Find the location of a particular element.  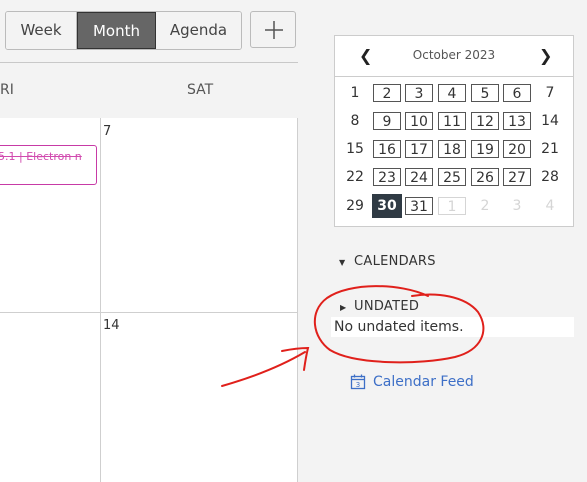

mini-calendar-day: 5 is located at coordinates (485, 93).